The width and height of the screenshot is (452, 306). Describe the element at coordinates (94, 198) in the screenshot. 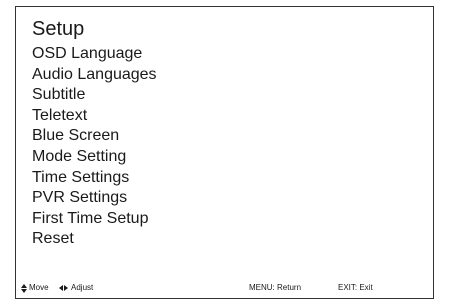

I see `menu-item-pvr-settings: PVR Settings` at that location.